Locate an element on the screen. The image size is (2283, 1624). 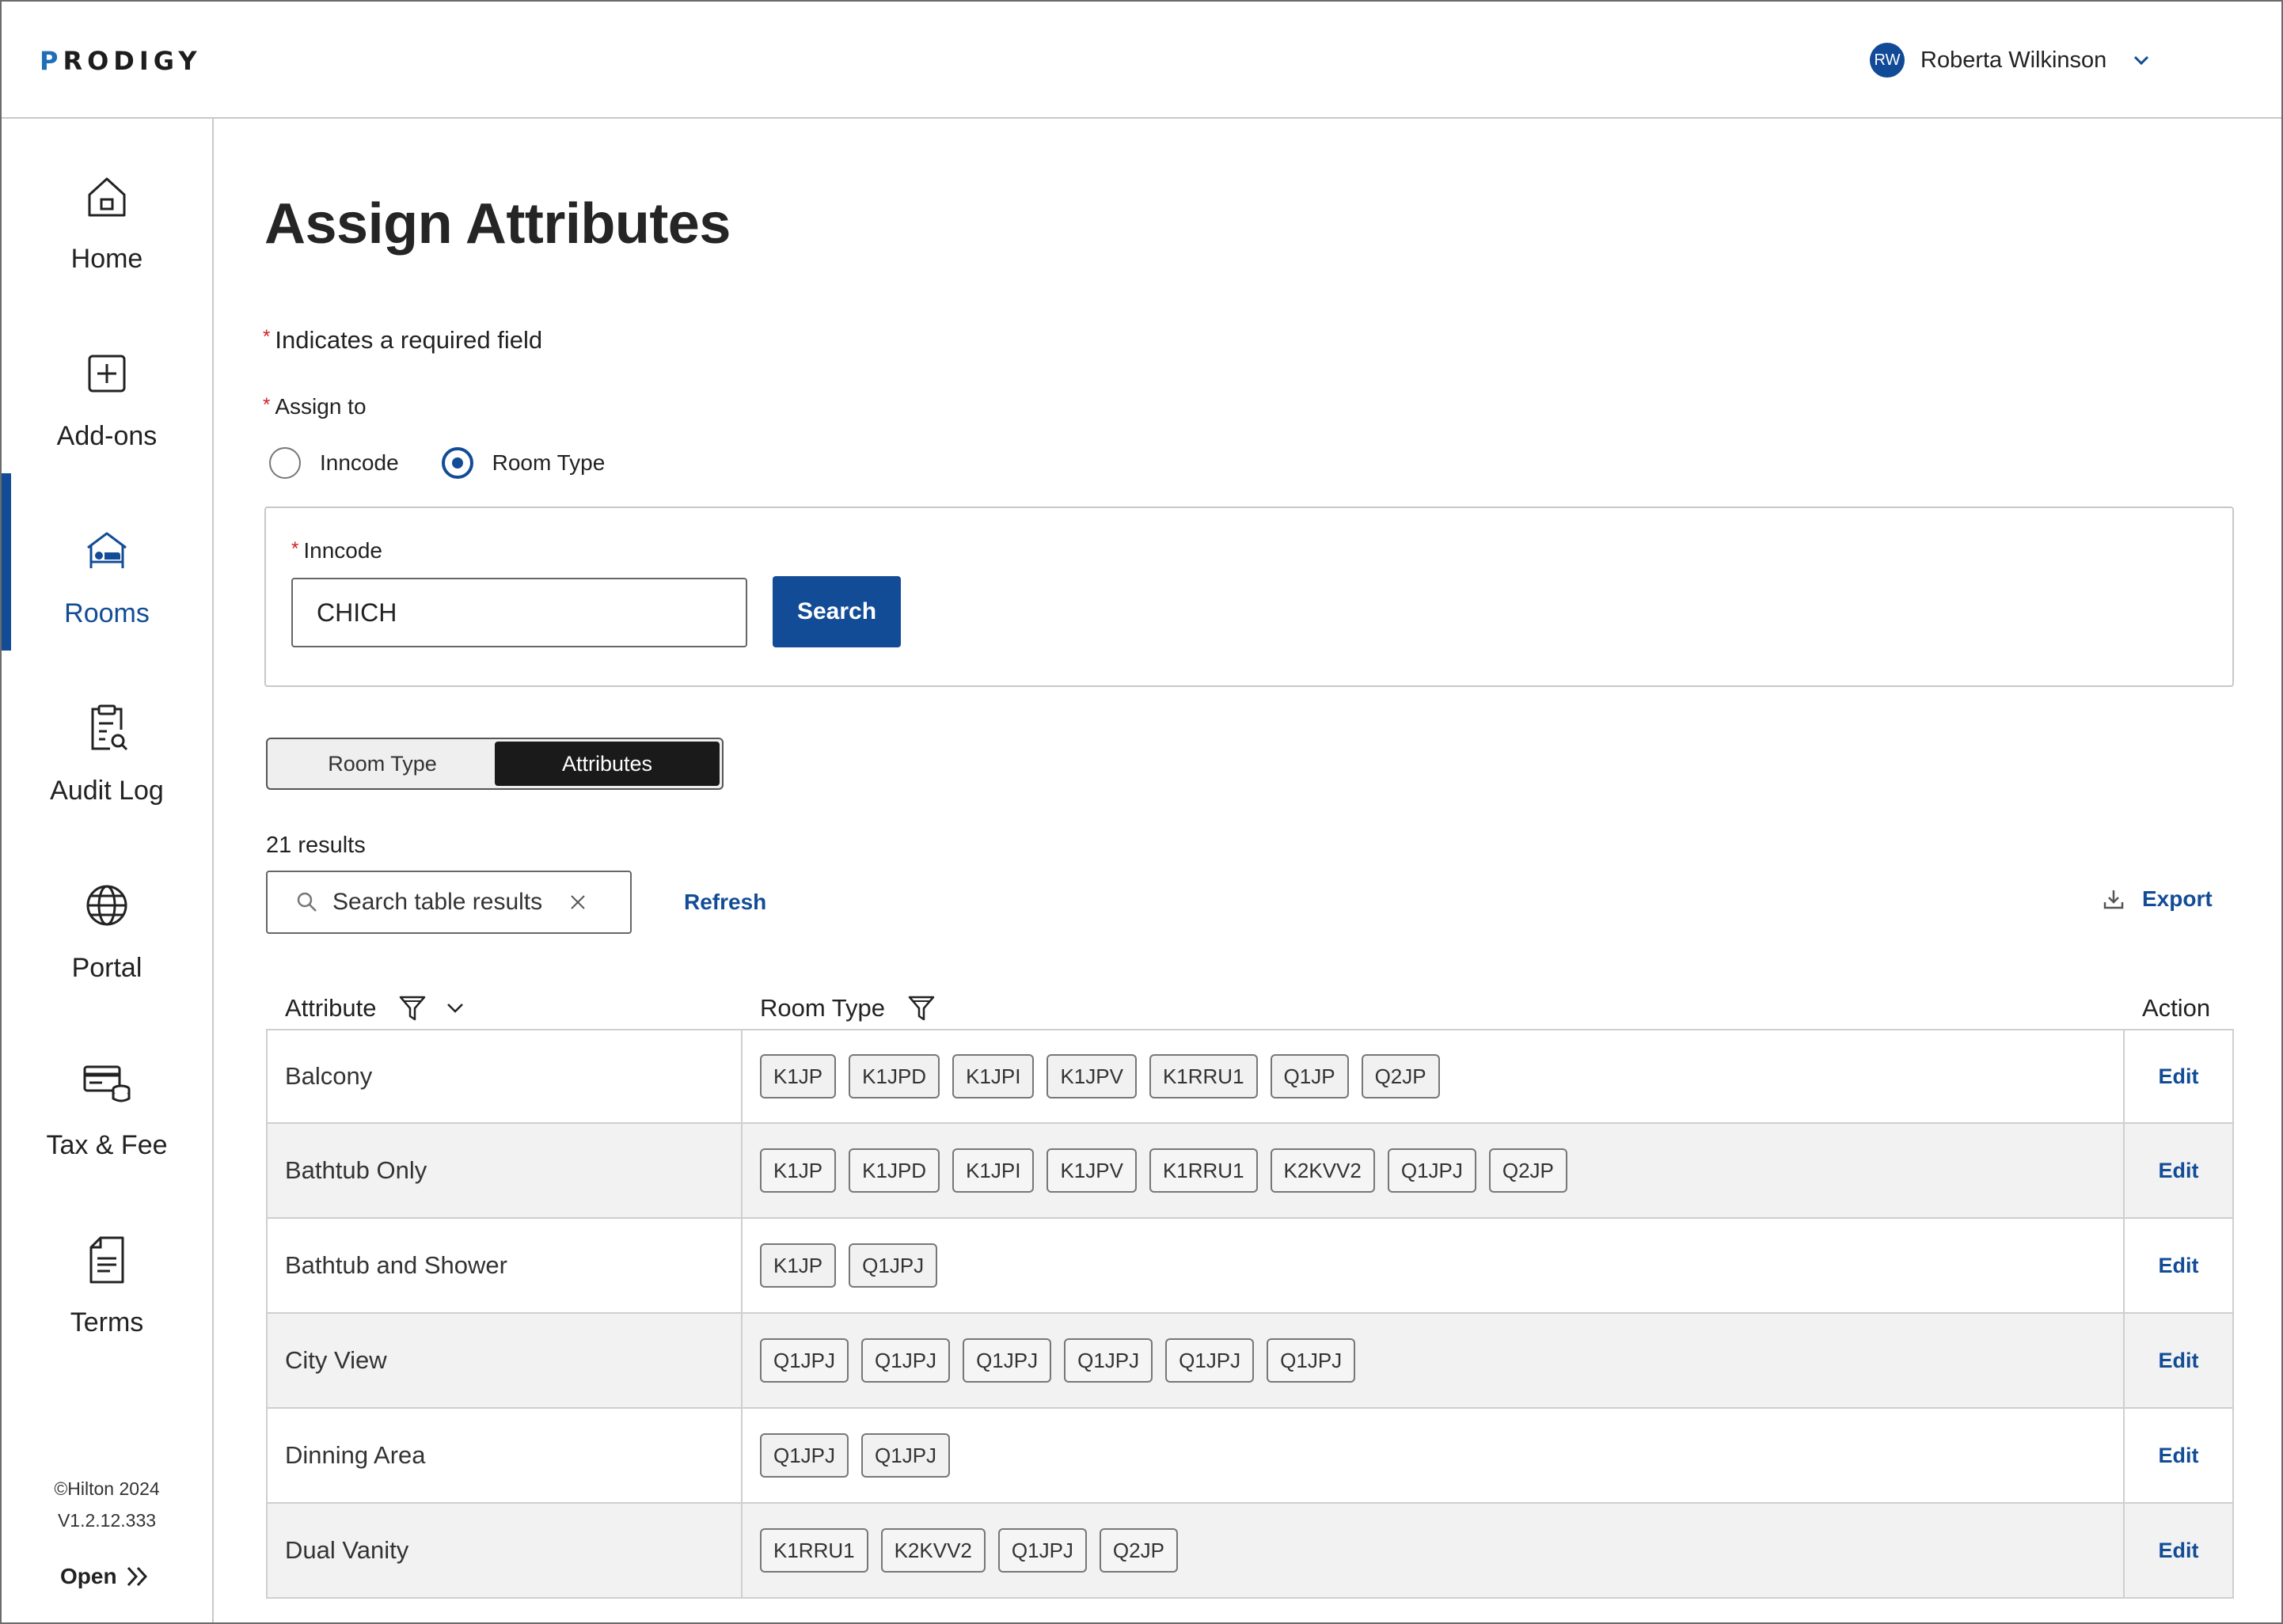
room-type-cell: K1JP K1JPD K1JPI K1JPV K1RRU1 K2KVV2 Q1JPJ Q2JP is located at coordinates (1434, 1170).